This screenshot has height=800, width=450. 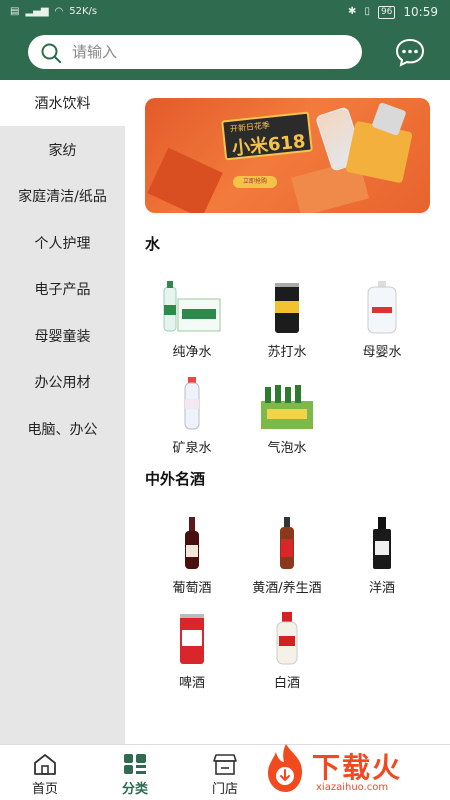 I want to click on product-label: 葡萄酒, so click(x=192, y=588).